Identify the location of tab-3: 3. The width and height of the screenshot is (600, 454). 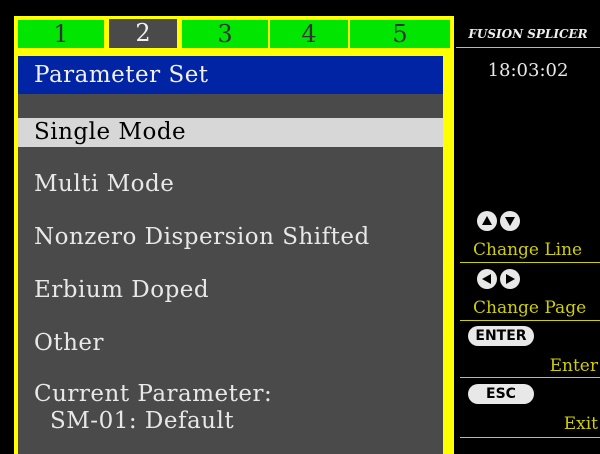
(225, 34).